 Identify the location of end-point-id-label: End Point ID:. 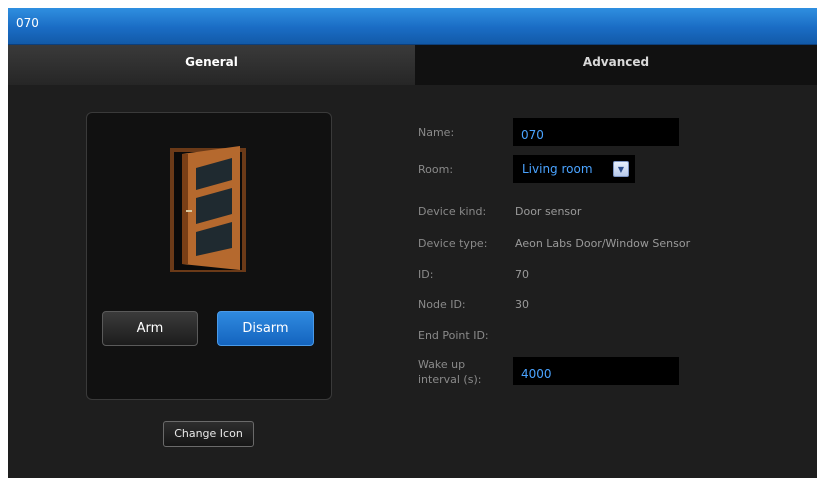
(453, 335).